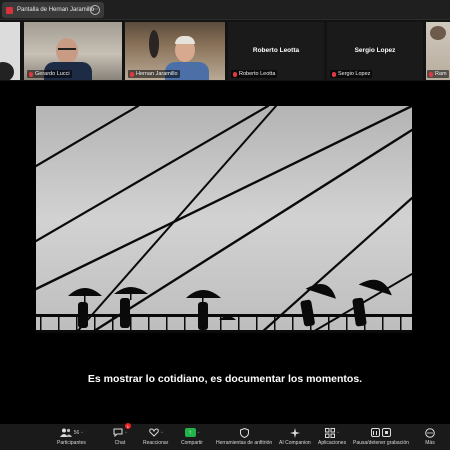 The image size is (450, 450). I want to click on participant-tile-active-speaker: Hernan Jaramillo, so click(175, 51).